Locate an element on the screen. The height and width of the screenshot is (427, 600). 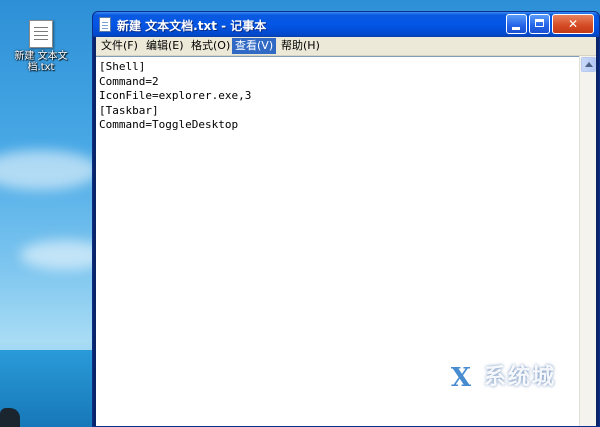
editor-line: IconFile=explorer.exe,3 is located at coordinates (175, 95).